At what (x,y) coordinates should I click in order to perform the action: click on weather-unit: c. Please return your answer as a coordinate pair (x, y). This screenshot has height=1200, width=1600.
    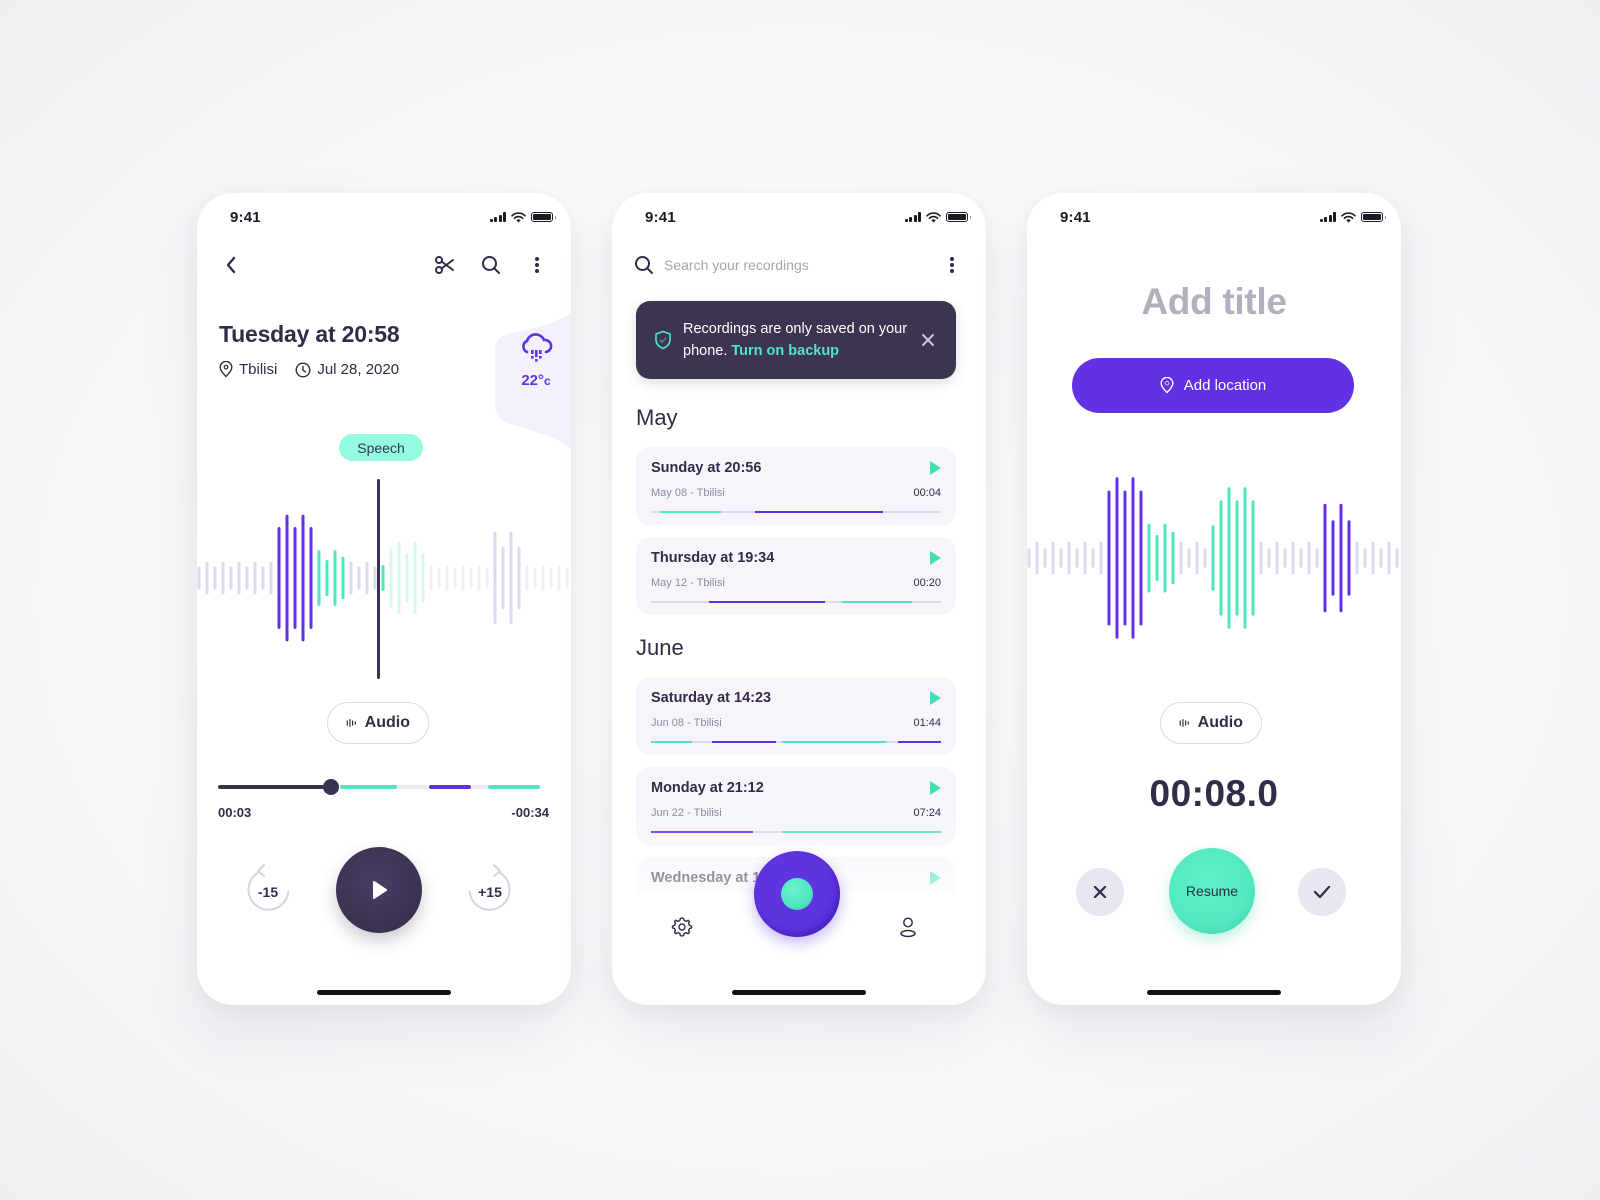
    Looking at the image, I should click on (547, 381).